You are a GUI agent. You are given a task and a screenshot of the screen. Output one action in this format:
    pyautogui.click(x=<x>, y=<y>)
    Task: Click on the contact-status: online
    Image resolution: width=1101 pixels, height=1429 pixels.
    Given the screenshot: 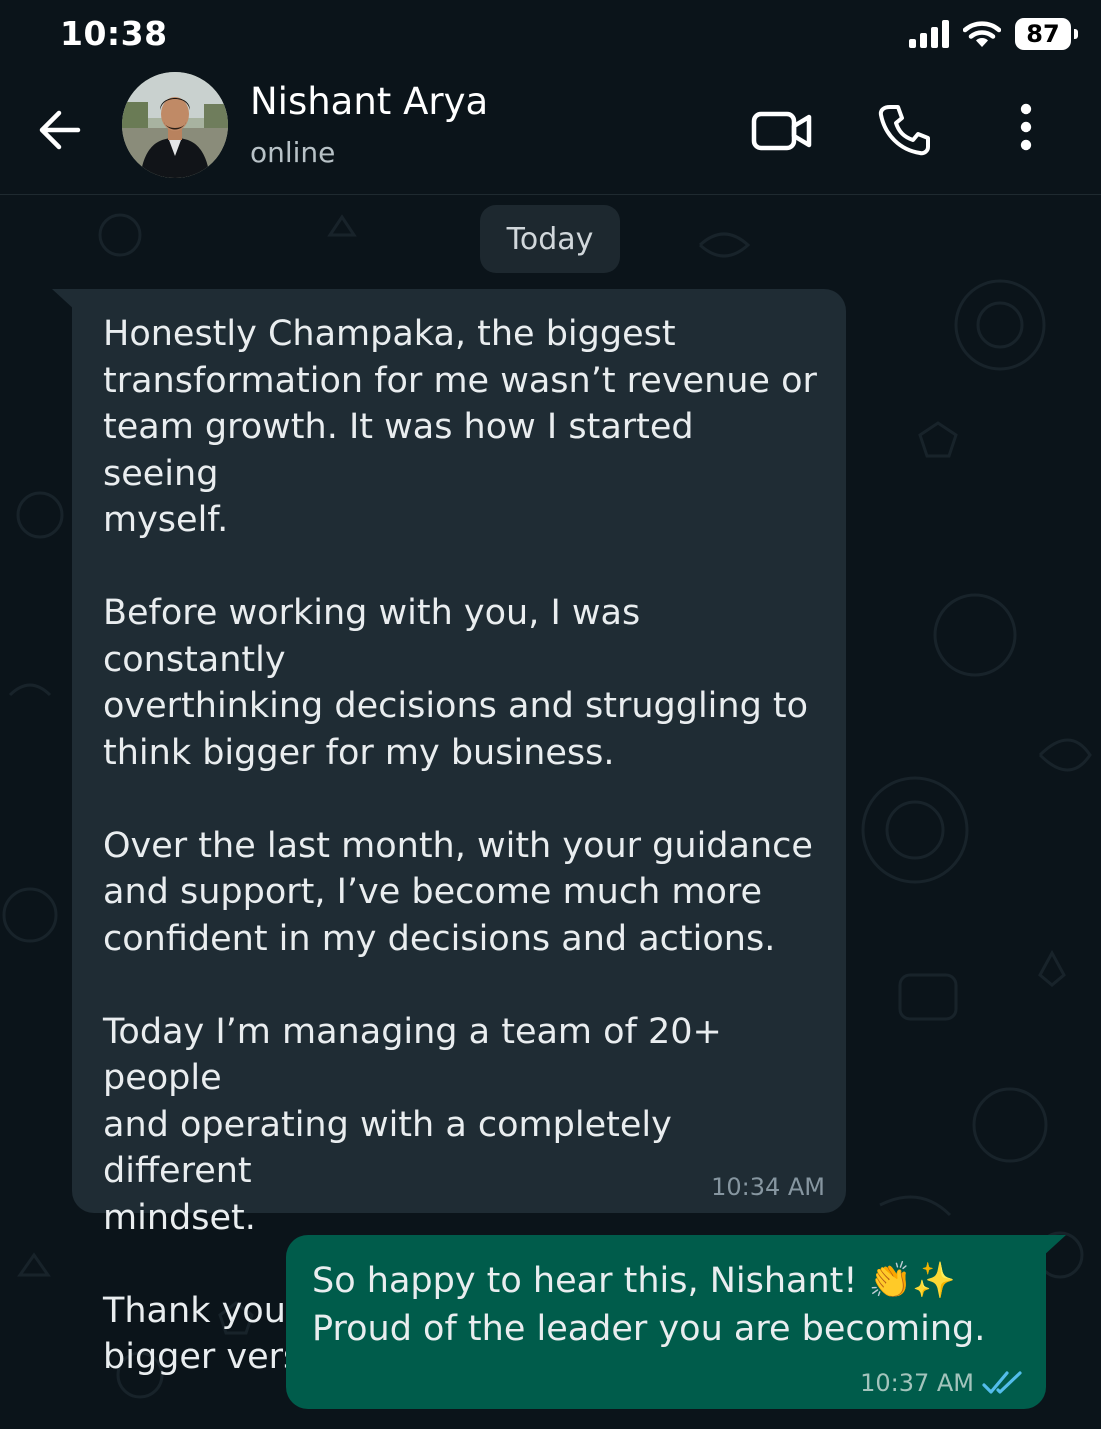 What is the action you would take?
    pyautogui.click(x=293, y=152)
    